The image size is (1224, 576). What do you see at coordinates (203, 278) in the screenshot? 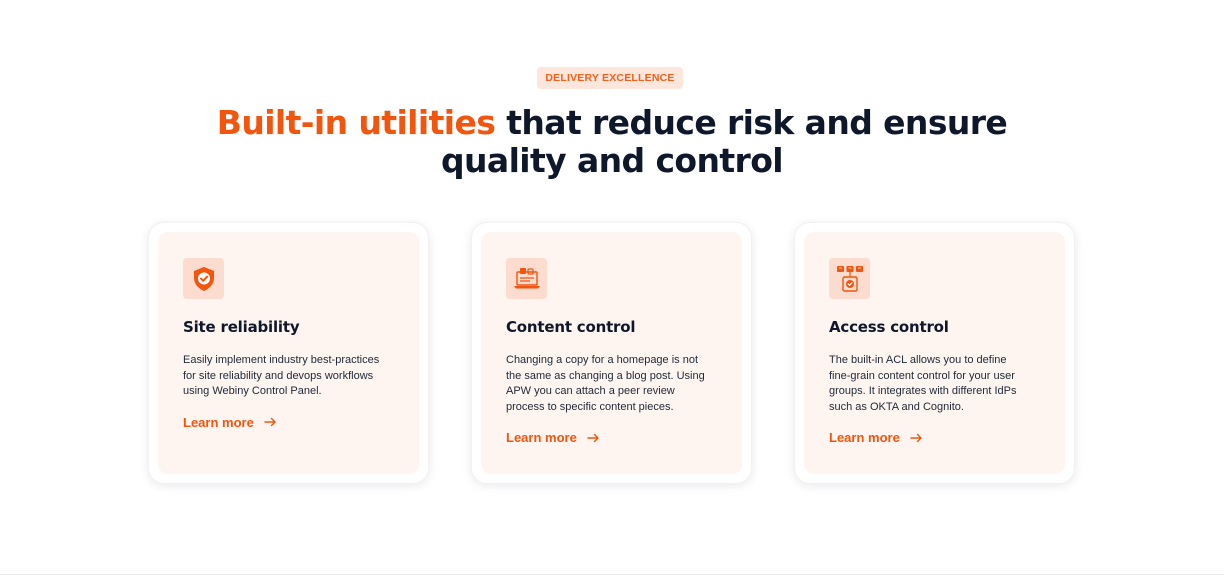
I see `shield-check-icon` at bounding box center [203, 278].